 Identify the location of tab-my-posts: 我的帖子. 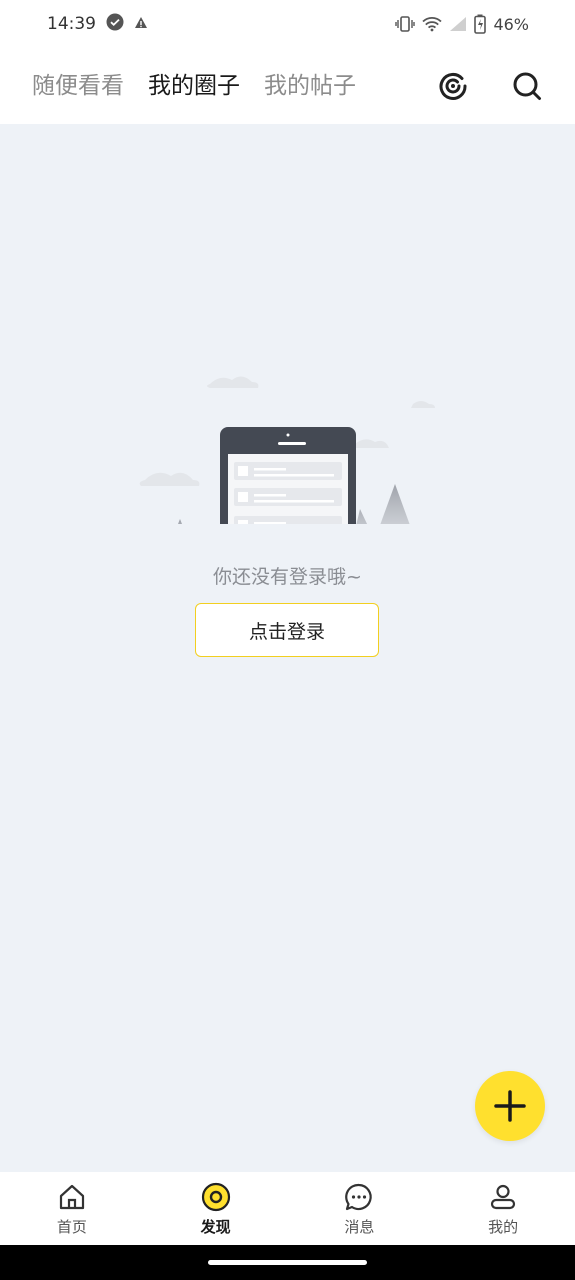
(310, 85).